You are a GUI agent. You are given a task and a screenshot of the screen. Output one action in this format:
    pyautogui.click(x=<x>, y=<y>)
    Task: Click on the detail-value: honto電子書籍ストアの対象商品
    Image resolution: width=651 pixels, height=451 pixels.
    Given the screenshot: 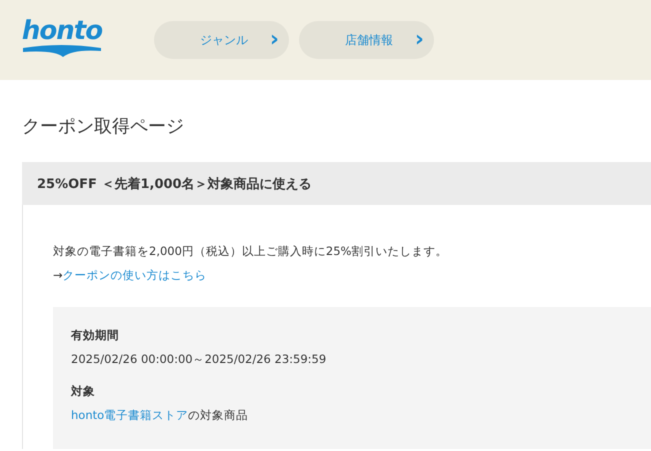 What is the action you would take?
    pyautogui.click(x=160, y=415)
    